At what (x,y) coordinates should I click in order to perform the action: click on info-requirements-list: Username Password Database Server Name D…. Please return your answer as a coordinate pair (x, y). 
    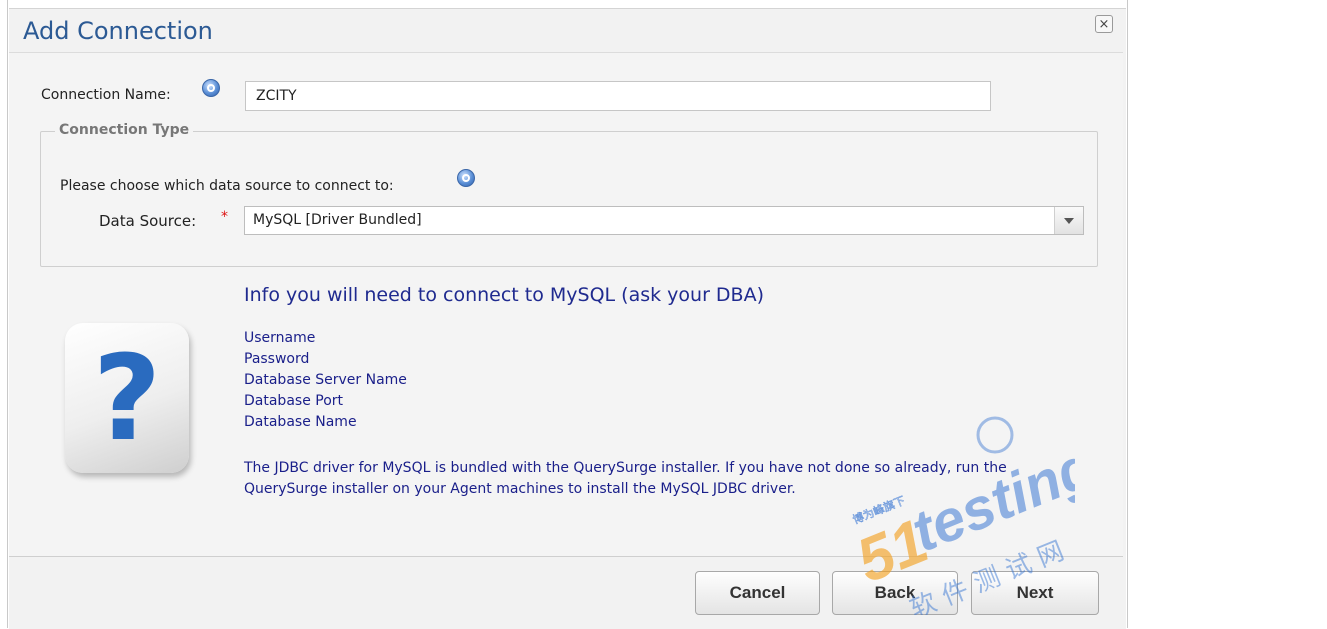
    Looking at the image, I should click on (325, 380).